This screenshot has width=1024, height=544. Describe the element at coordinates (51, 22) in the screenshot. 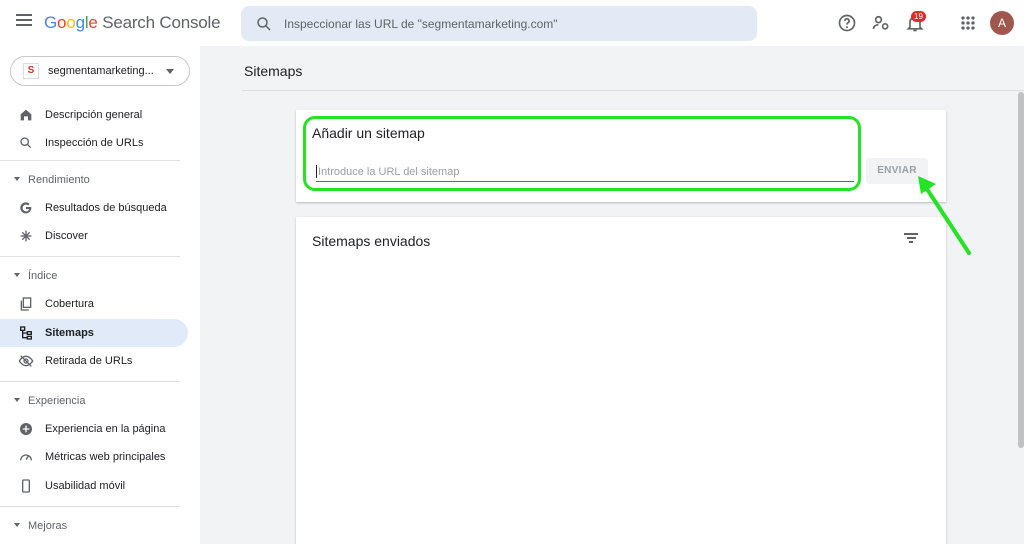

I see `logo-letter: G` at that location.